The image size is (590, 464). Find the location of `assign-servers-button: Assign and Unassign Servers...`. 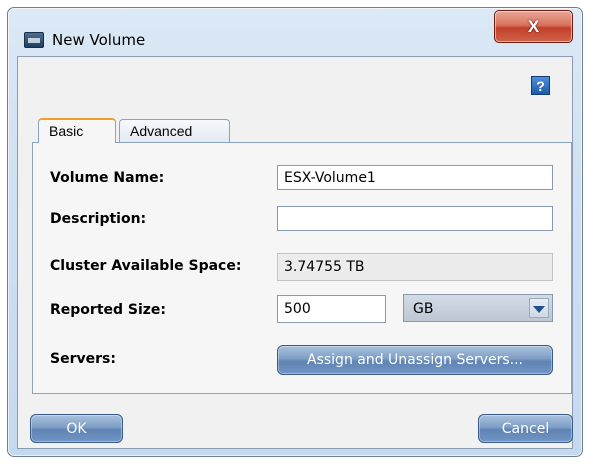

assign-servers-button: Assign and Unassign Servers... is located at coordinates (415, 360).